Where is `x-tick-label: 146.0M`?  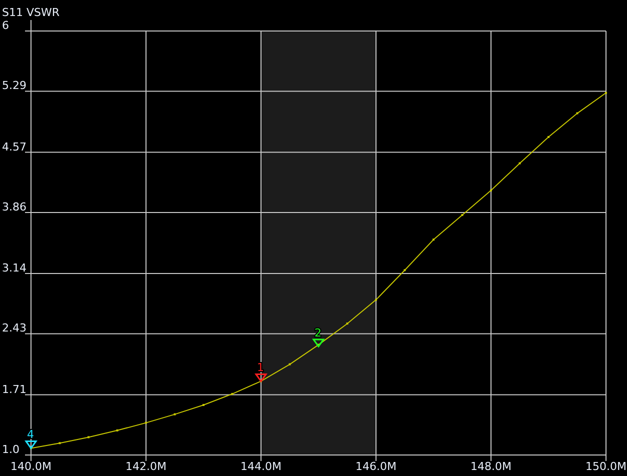 x-tick-label: 146.0M is located at coordinates (376, 466).